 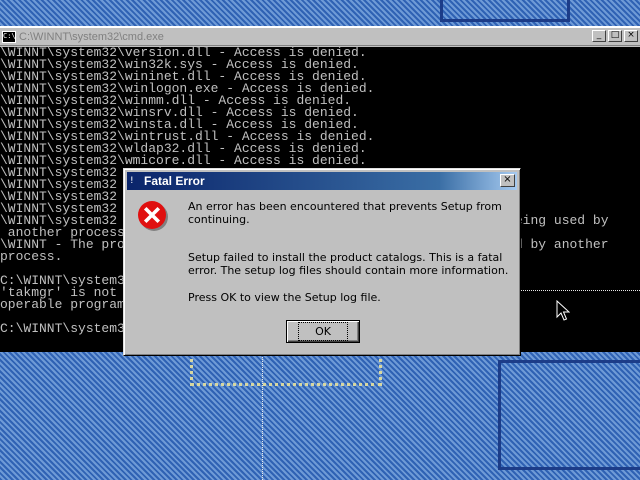 I want to click on dialog-close-button: ×, so click(x=507, y=180).